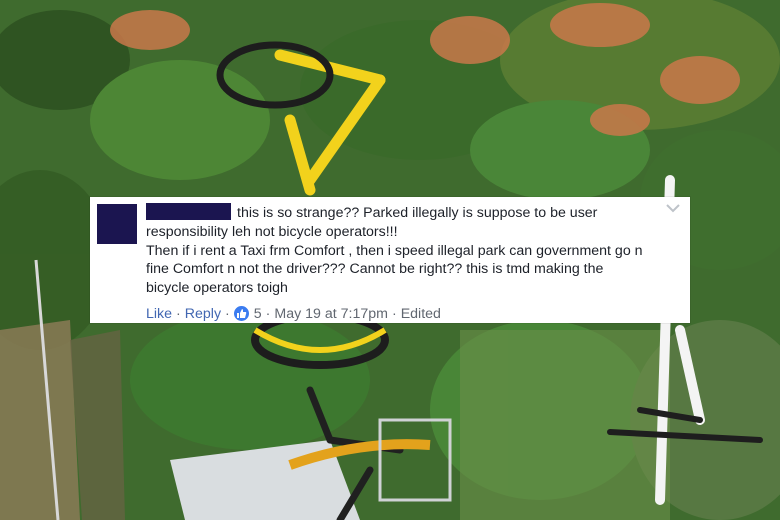  I want to click on avatar, so click(117, 224).